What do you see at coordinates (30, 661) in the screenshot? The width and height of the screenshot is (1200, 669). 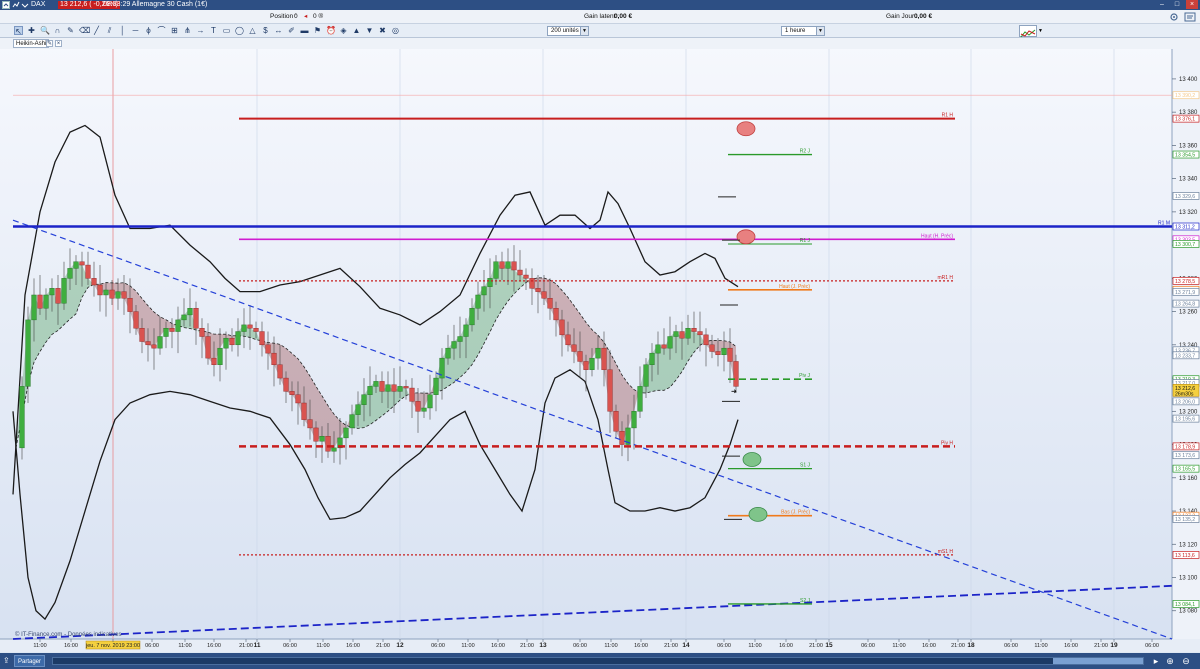 I see `share-button: Partager` at bounding box center [30, 661].